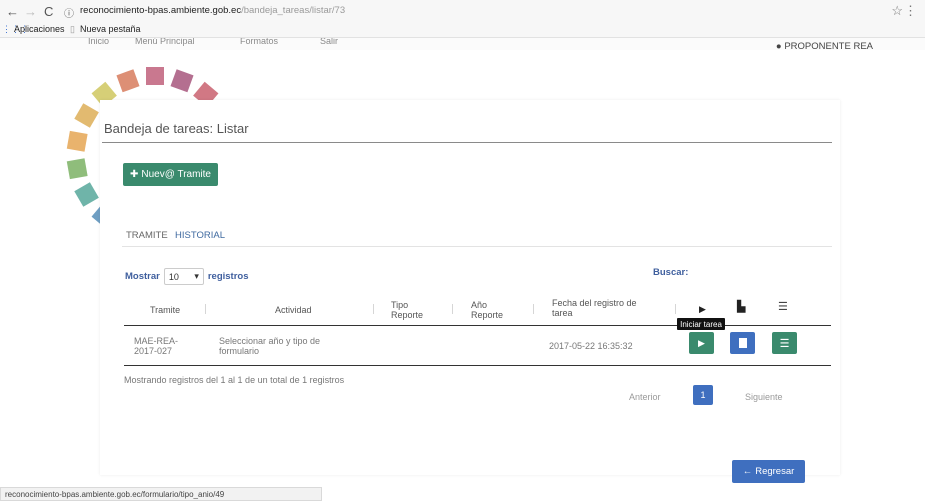  Describe the element at coordinates (783, 307) in the screenshot. I see `list-column-icon: ☰` at that location.